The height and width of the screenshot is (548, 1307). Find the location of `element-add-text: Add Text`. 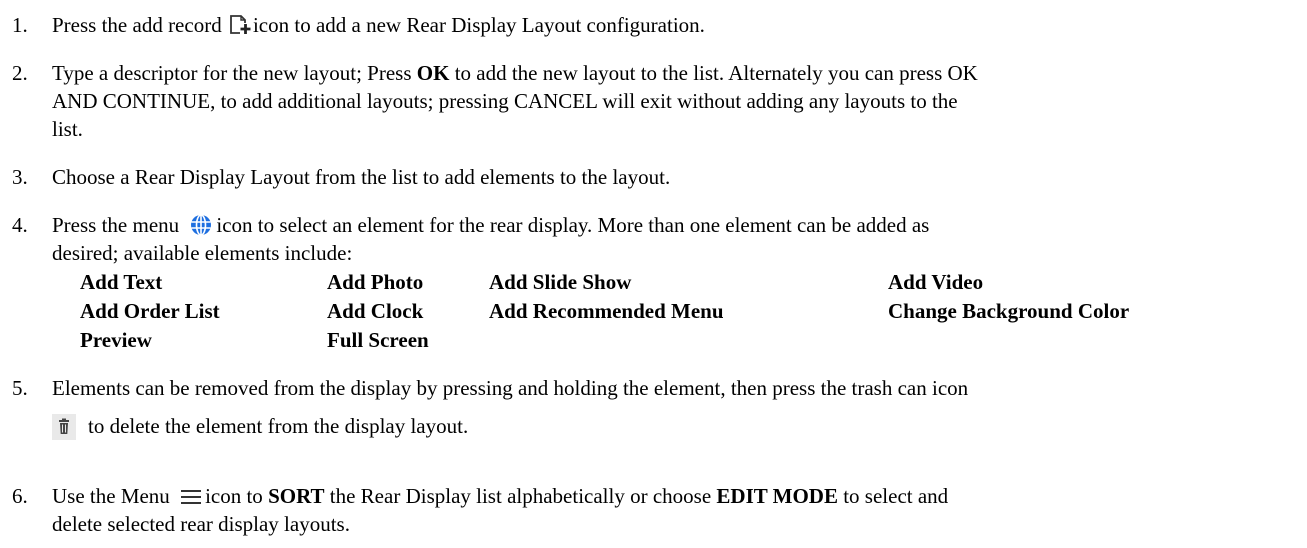

element-add-text: Add Text is located at coordinates (121, 282).